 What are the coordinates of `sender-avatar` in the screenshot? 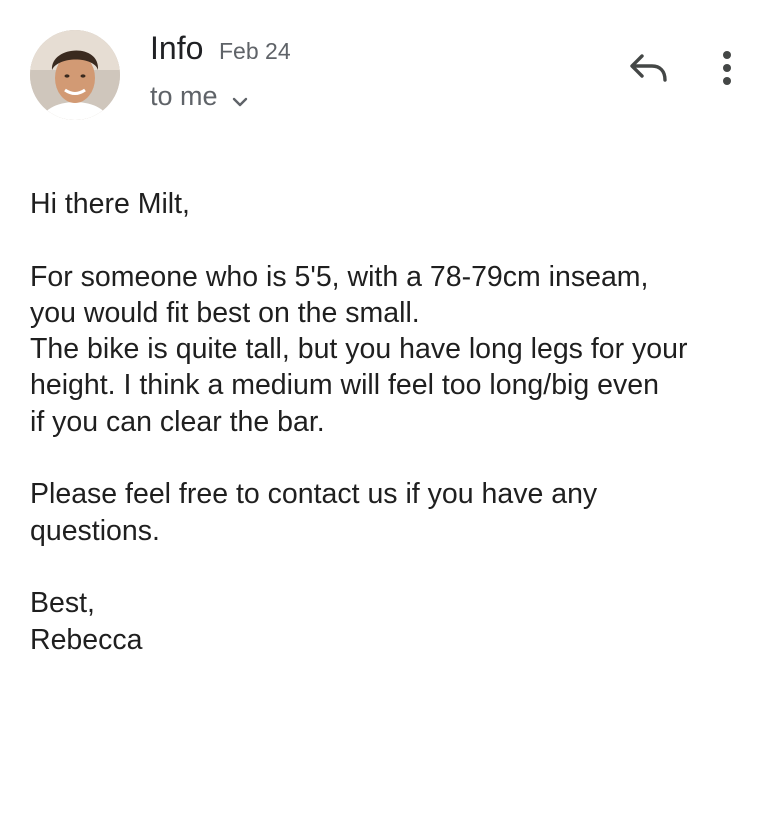 It's located at (75, 75).